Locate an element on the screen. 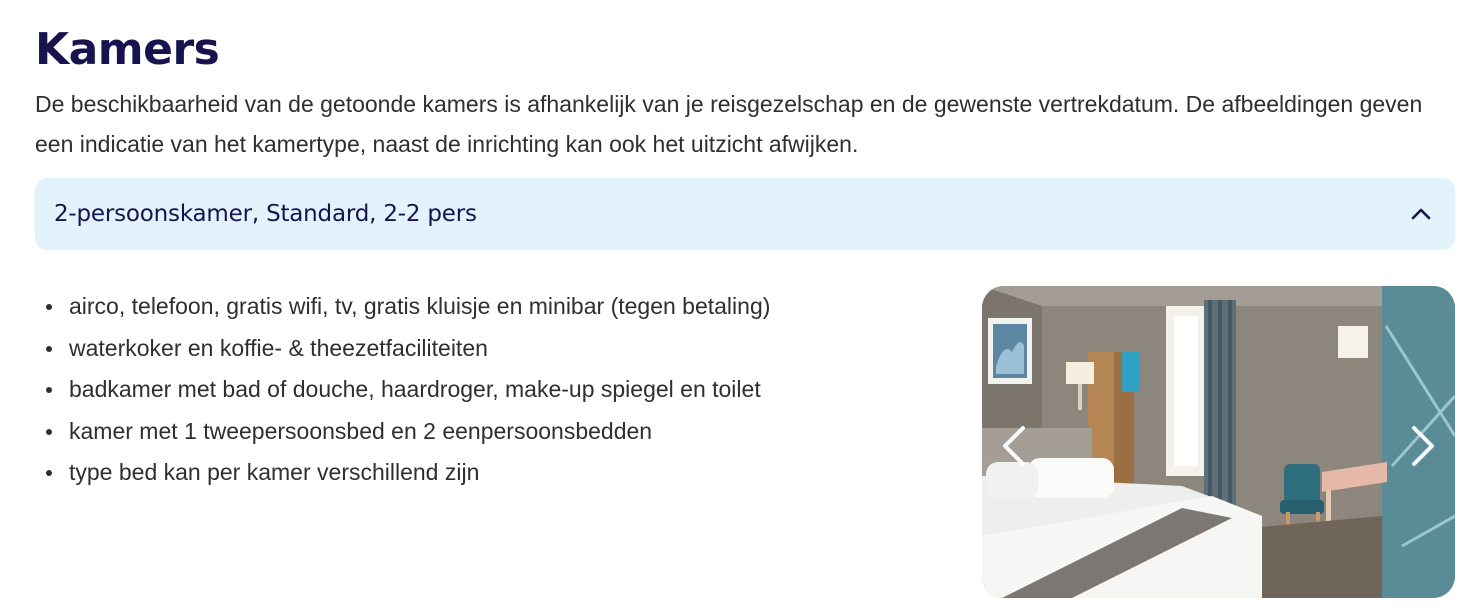 Image resolution: width=1468 pixels, height=610 pixels. carousel-next-button is located at coordinates (1423, 446).